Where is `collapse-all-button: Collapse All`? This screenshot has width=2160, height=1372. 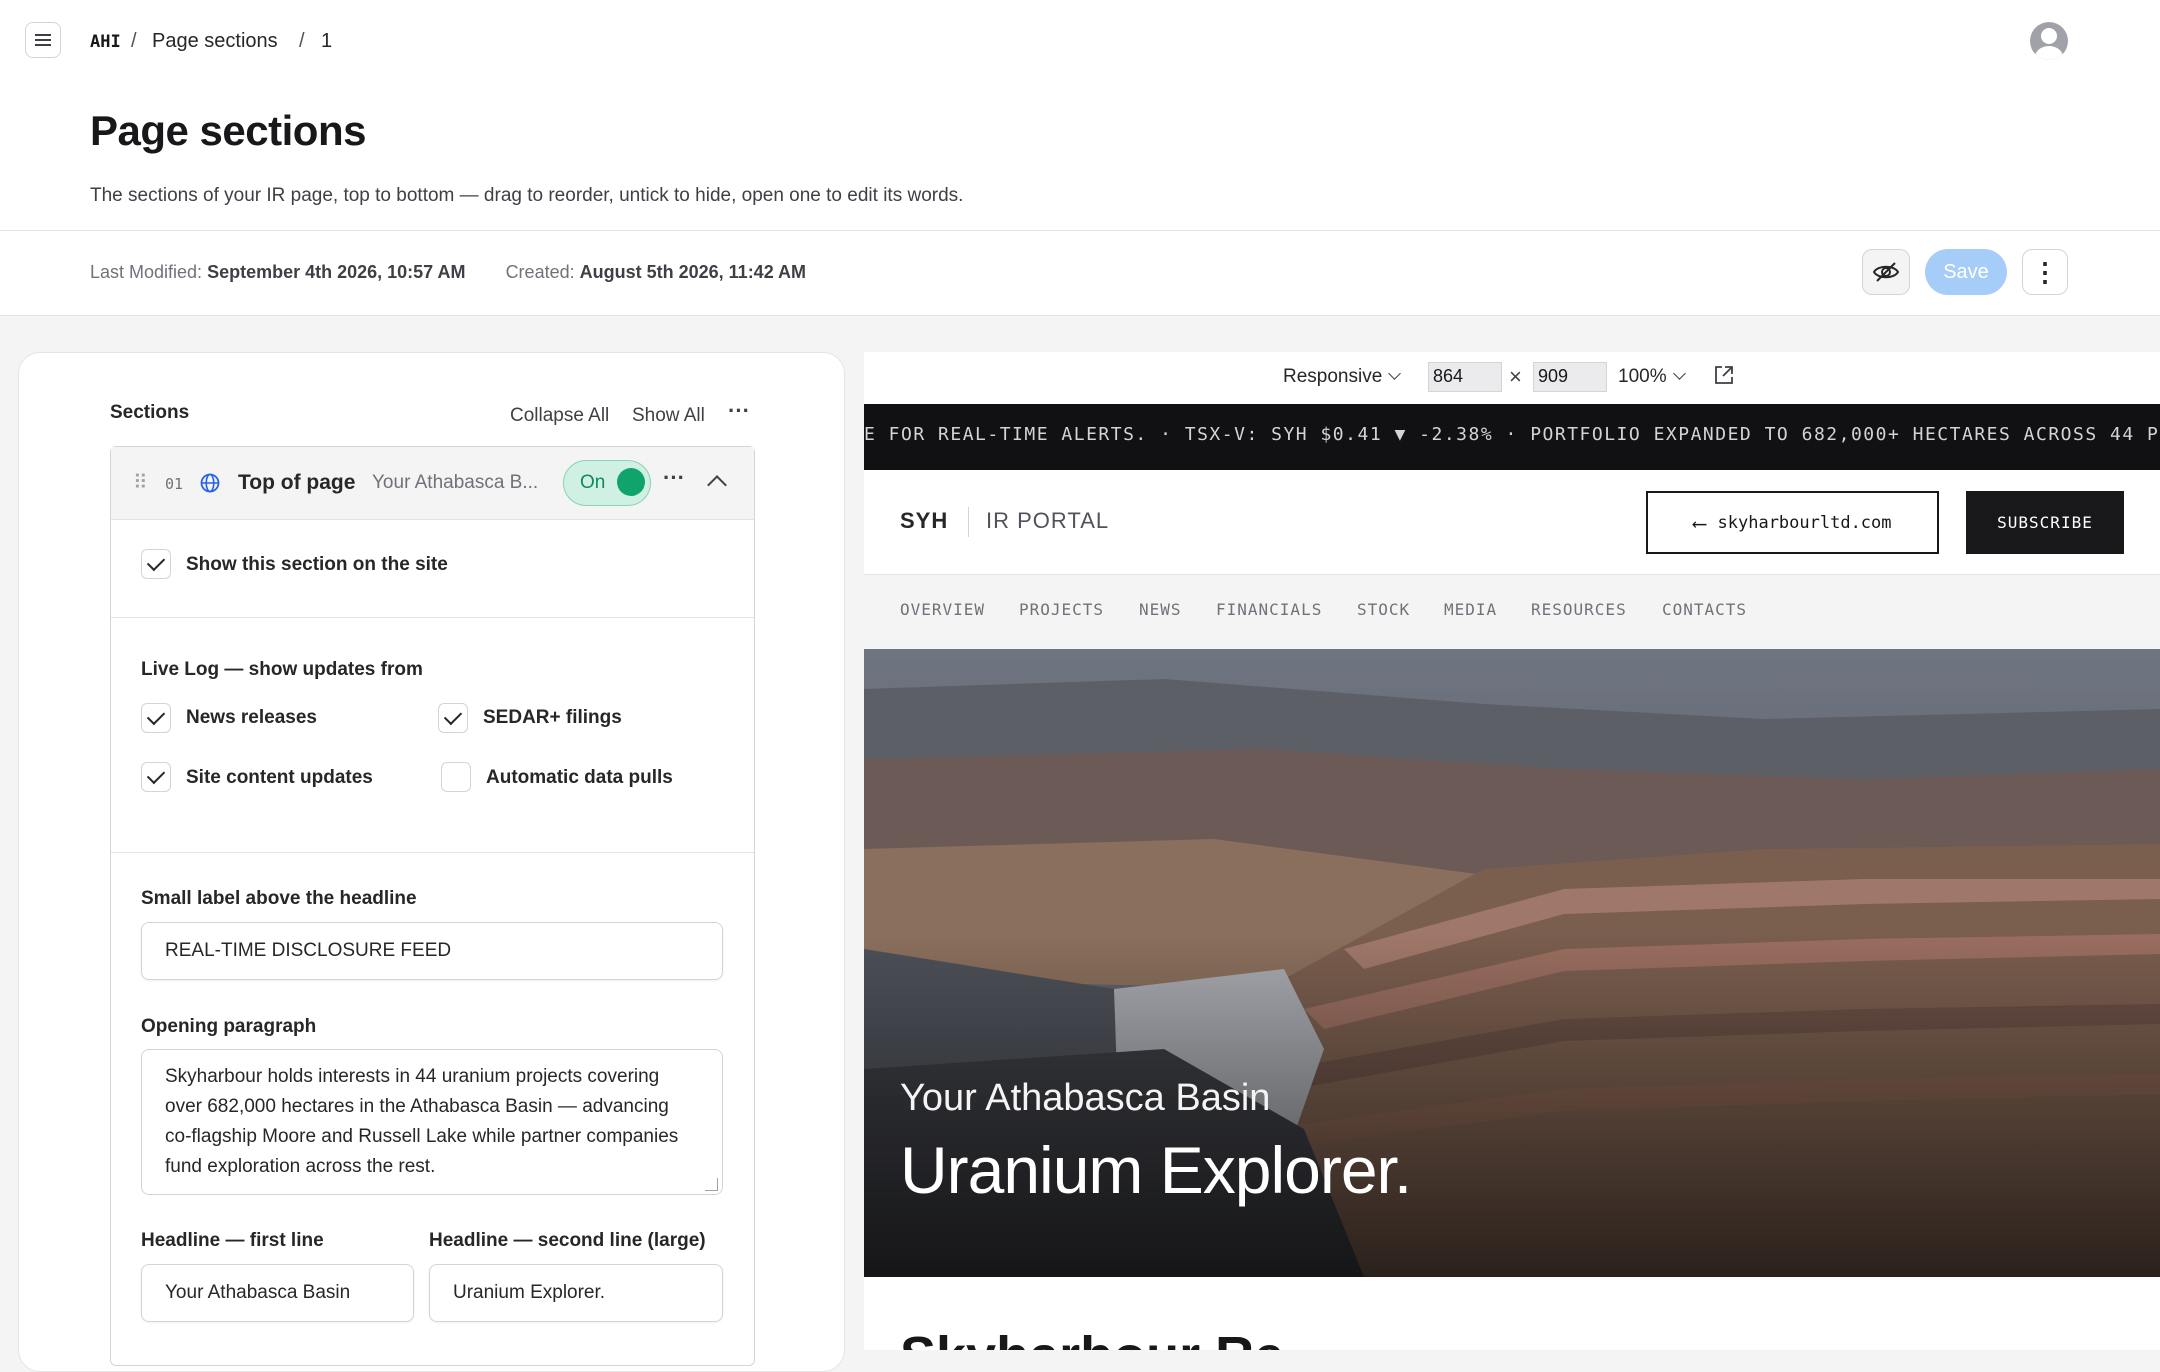
collapse-all-button: Collapse All is located at coordinates (559, 416).